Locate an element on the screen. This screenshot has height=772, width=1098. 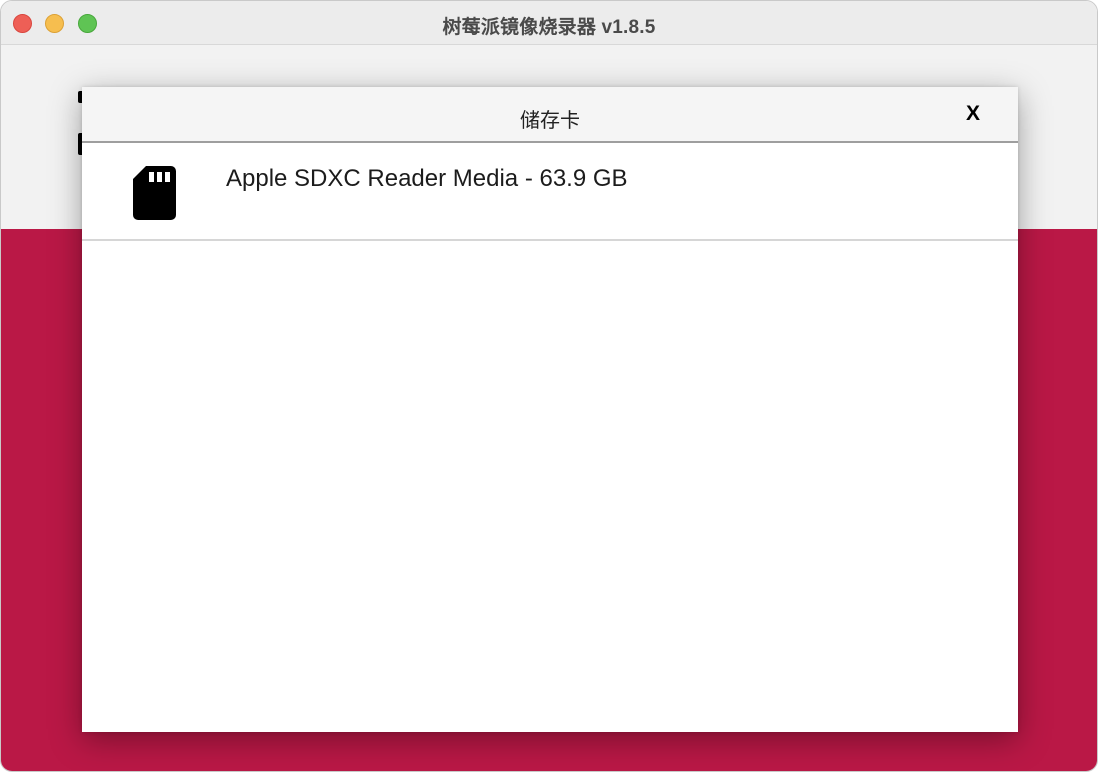
title-bar: 树莓派镜像烧录器 v1.8.5 is located at coordinates (549, 23).